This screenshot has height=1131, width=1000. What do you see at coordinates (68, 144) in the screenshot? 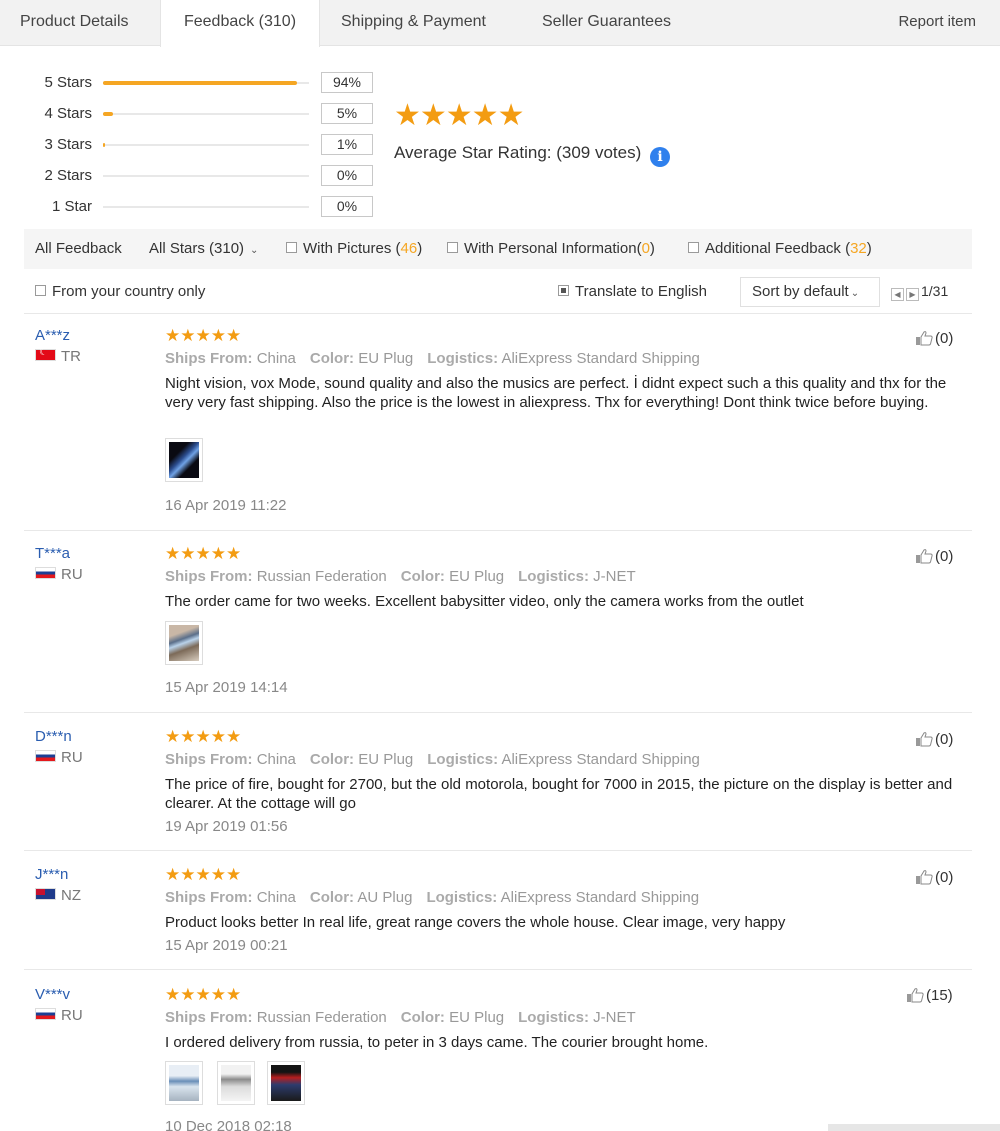
I see `rating-label: 3 Stars` at bounding box center [68, 144].